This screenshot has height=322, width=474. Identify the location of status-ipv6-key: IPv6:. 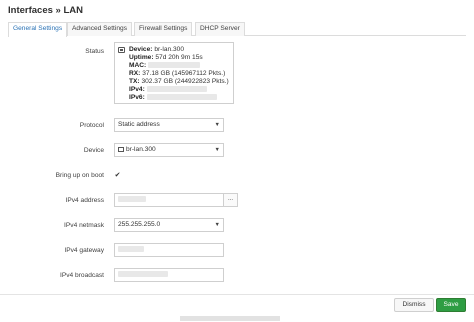
(137, 97).